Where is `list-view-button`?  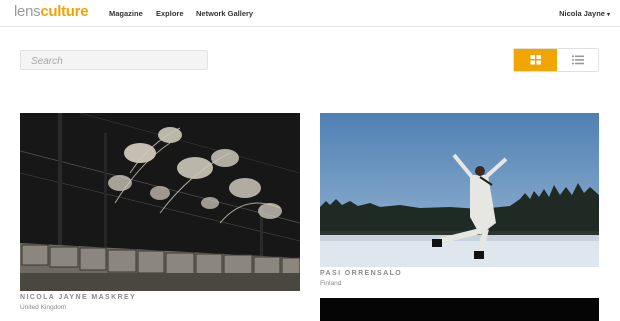
list-view-button is located at coordinates (578, 60).